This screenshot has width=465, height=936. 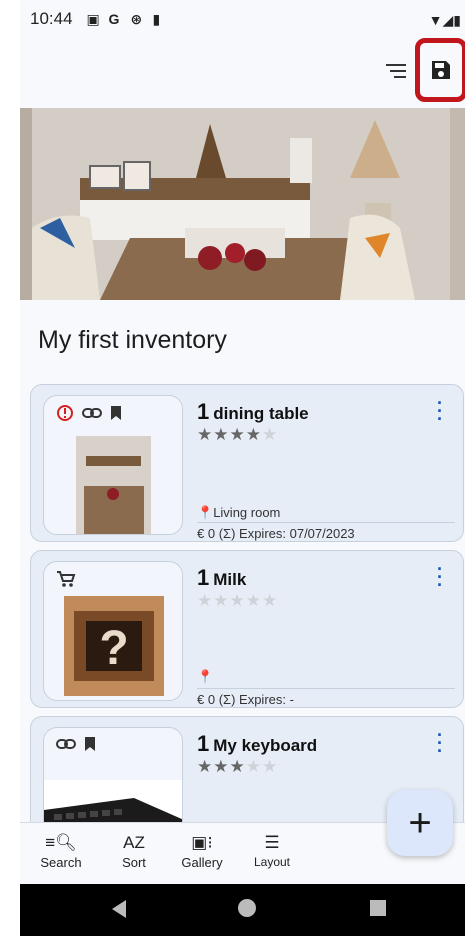 What do you see at coordinates (266, 699) in the screenshot?
I see `item-expiry: Expires: -` at bounding box center [266, 699].